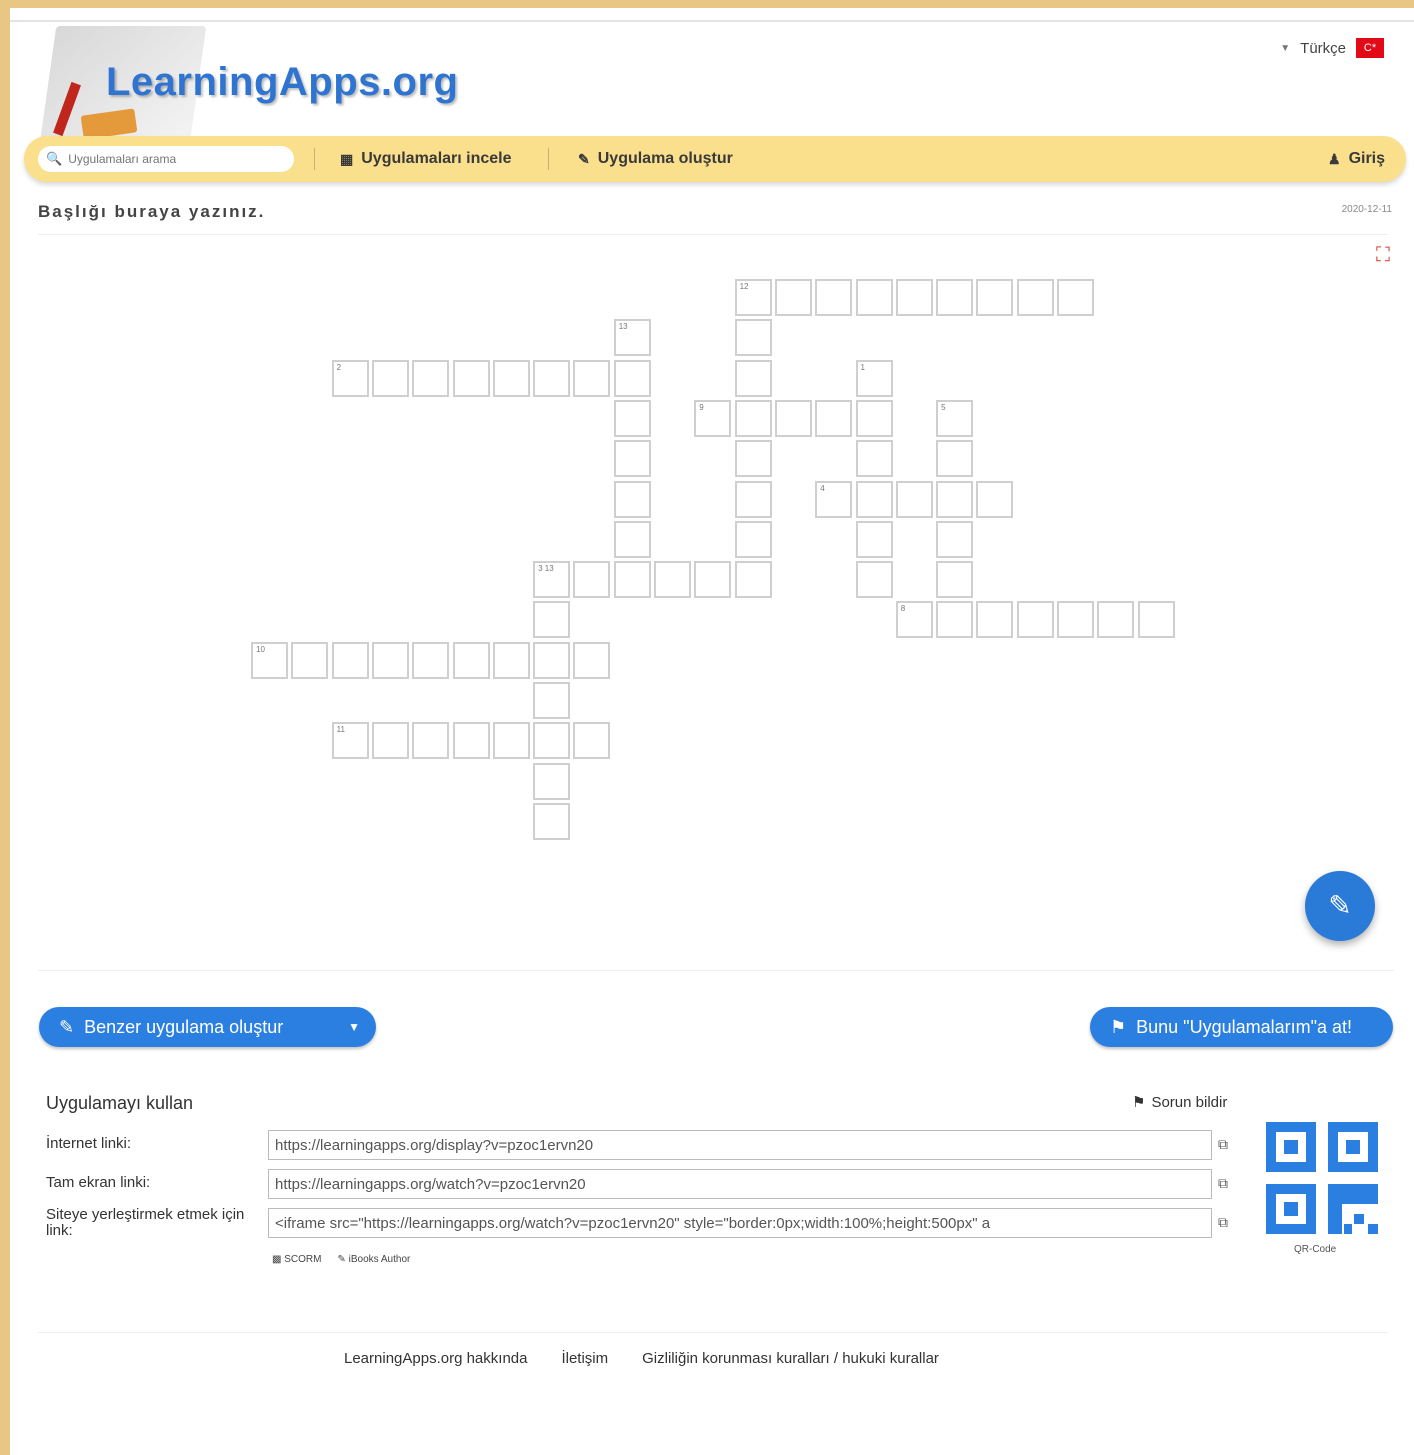 The width and height of the screenshot is (1414, 1455). What do you see at coordinates (753, 297) in the screenshot?
I see `crossword-cell: 12` at bounding box center [753, 297].